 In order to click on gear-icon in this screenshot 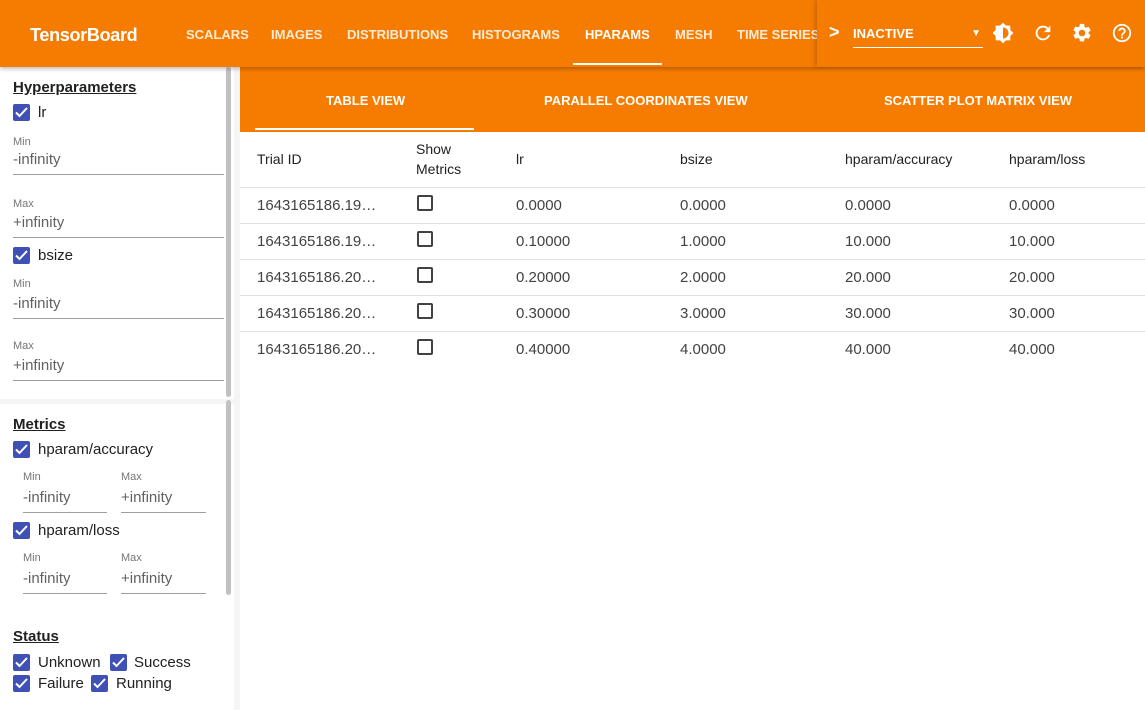, I will do `click(1082, 33)`.